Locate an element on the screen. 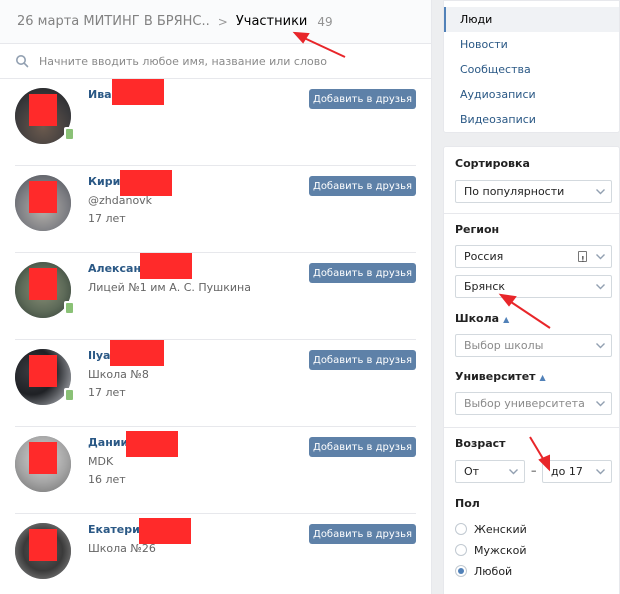 The height and width of the screenshot is (594, 620). person-school: Лицей №1 им А. С. Пушкина is located at coordinates (169, 287).